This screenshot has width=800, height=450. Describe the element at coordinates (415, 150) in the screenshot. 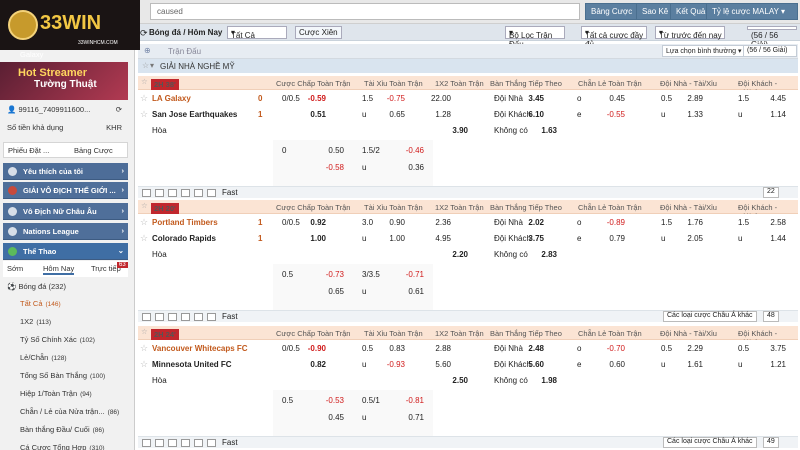

I see `odds-value: -0.46` at that location.